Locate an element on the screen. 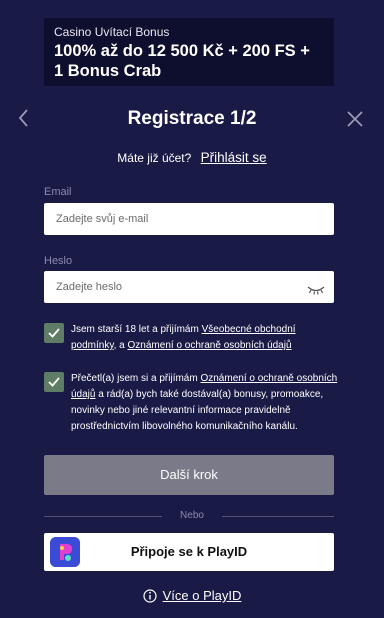  age-consent-text-before: Jsem starší 18 let a přijímám is located at coordinates (136, 329).